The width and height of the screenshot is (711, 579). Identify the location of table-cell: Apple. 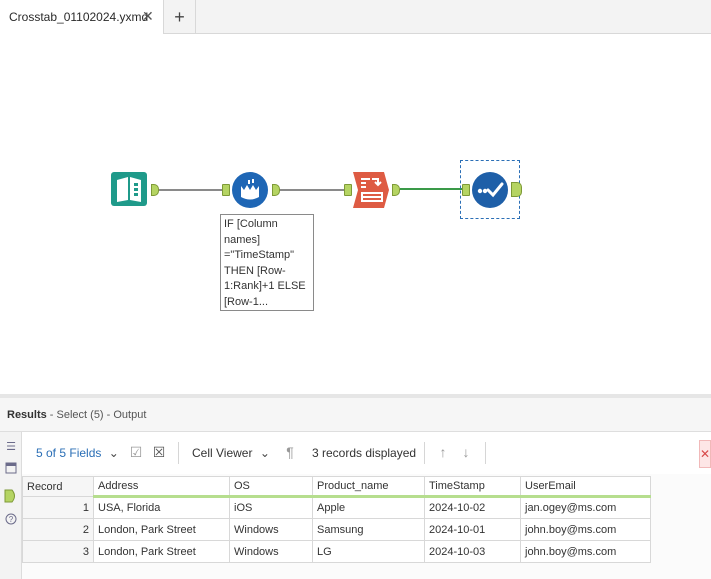
(368, 507).